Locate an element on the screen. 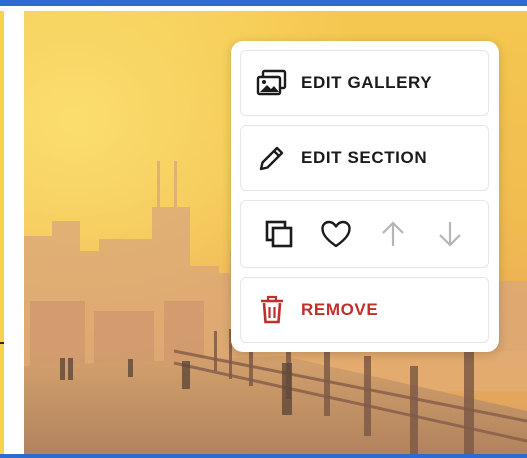  edit-gallery-label: EDIT GALLERY is located at coordinates (367, 82).